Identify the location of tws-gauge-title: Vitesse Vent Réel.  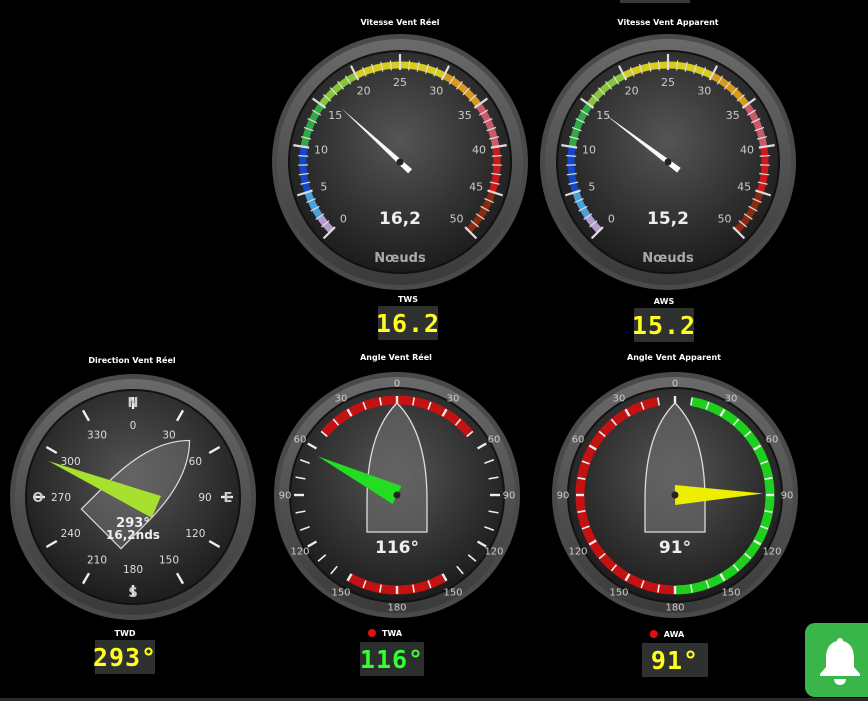
(400, 22).